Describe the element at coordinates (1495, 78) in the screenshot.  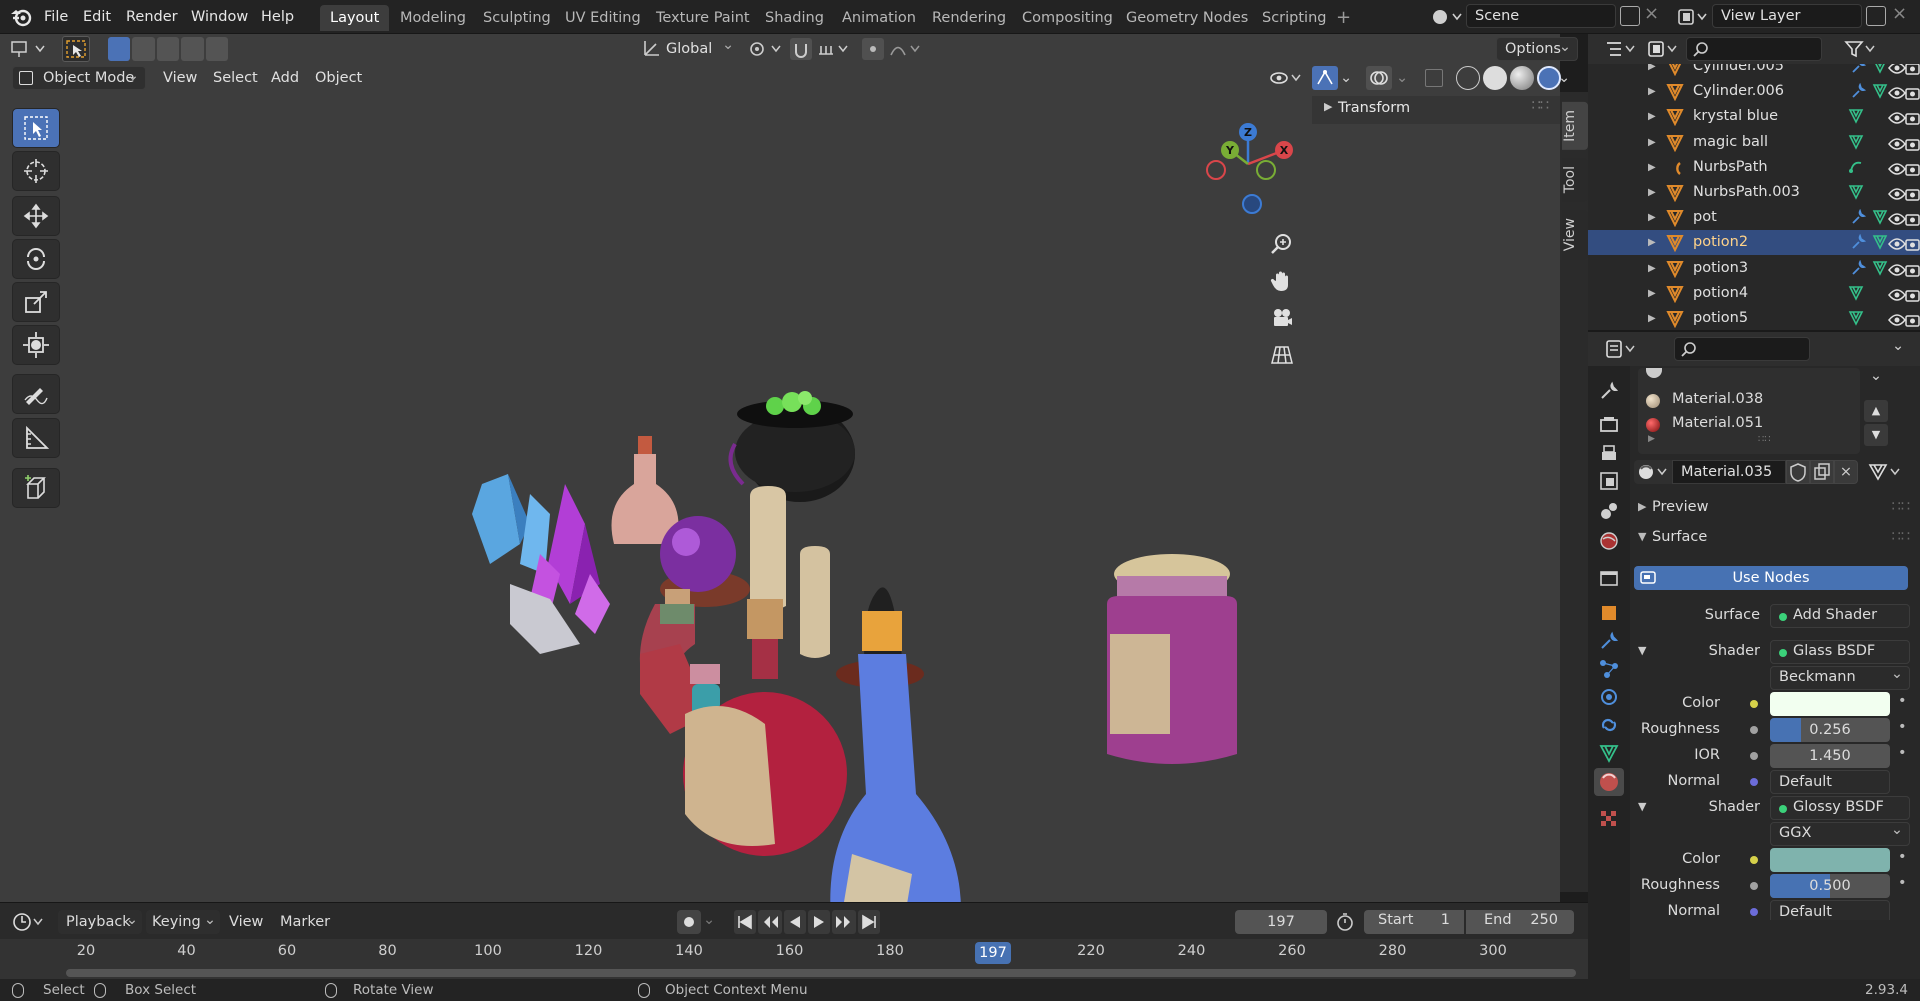
I see `solid-shading-icon` at that location.